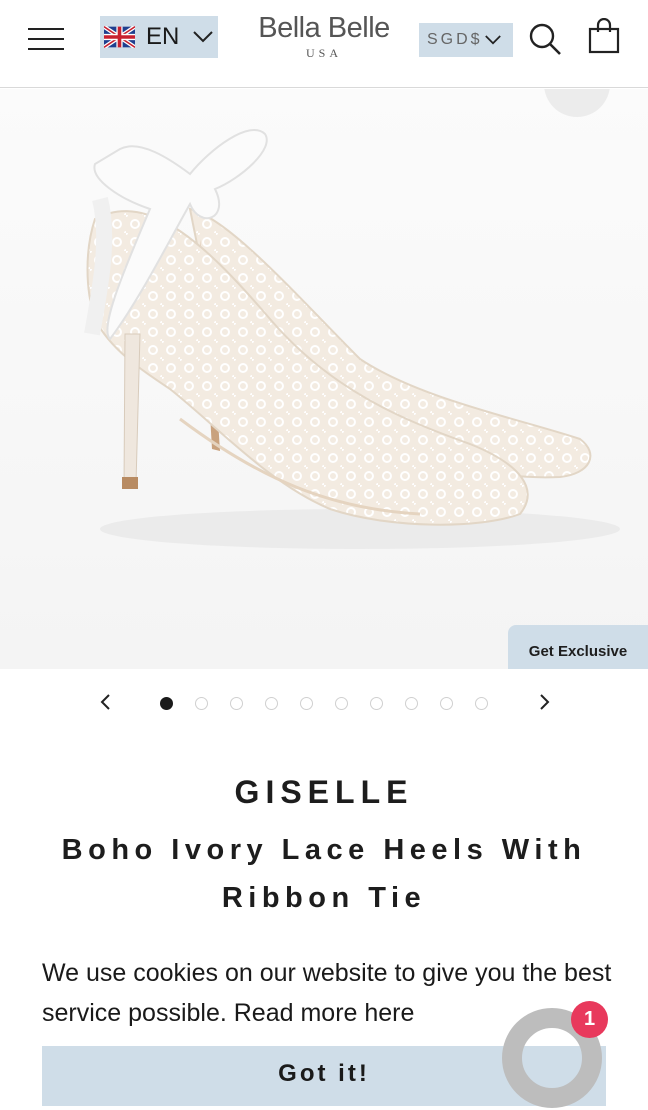  Describe the element at coordinates (324, 792) in the screenshot. I see `product-title: GISELLE` at that location.